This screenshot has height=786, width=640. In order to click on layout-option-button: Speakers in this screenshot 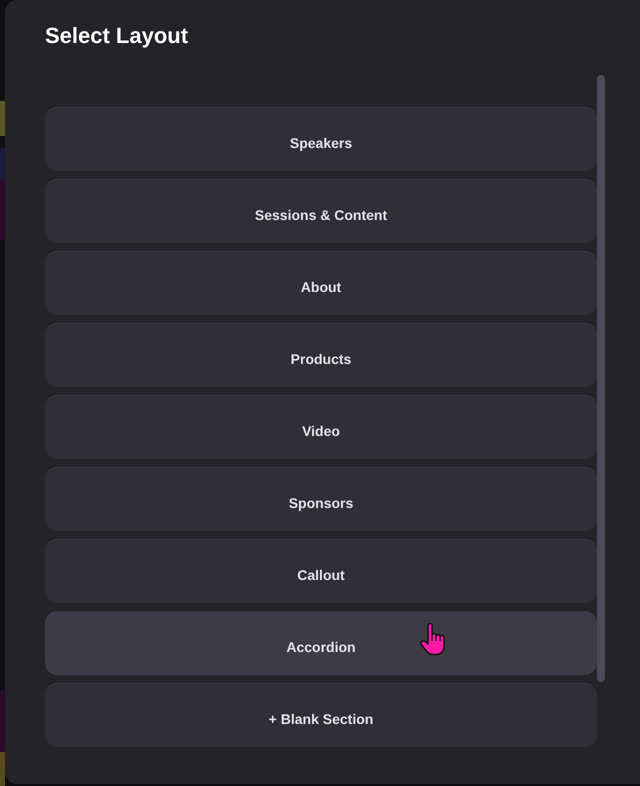, I will do `click(321, 139)`.